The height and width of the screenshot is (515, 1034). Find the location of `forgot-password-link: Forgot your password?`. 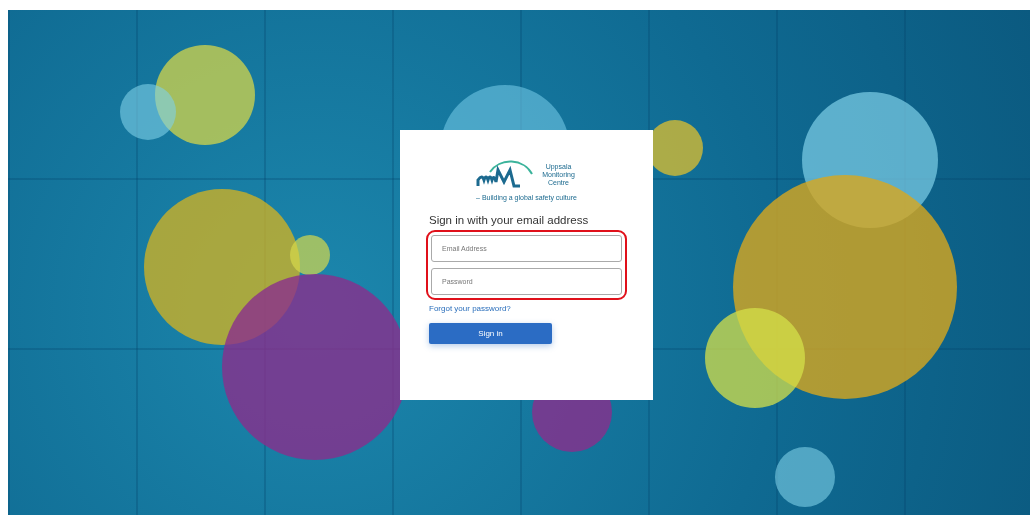

forgot-password-link: Forgot your password? is located at coordinates (470, 308).